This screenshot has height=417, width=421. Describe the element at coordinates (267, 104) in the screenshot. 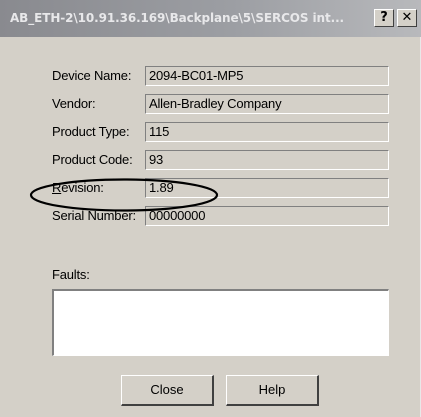

I see `vendor-field: Allen-Bradley Company` at that location.